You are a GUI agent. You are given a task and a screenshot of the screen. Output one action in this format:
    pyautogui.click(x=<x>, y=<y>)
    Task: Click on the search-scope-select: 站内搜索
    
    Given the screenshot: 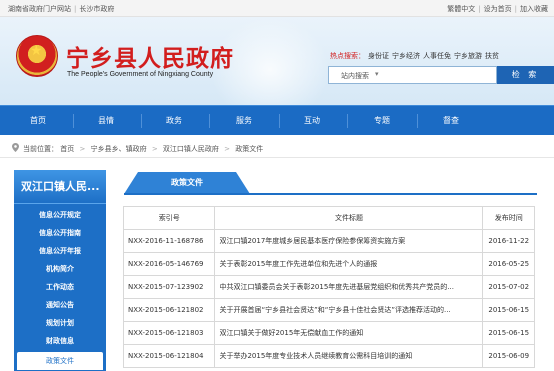 What is the action you would take?
    pyautogui.click(x=355, y=76)
    